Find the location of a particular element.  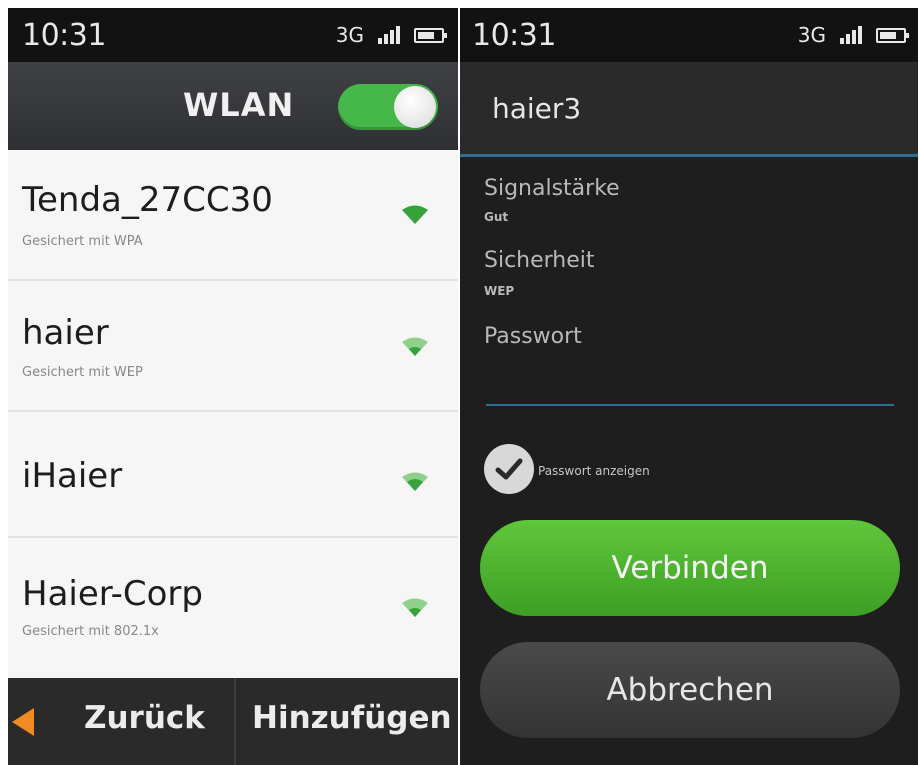

back-arrow-icon is located at coordinates (23, 722).